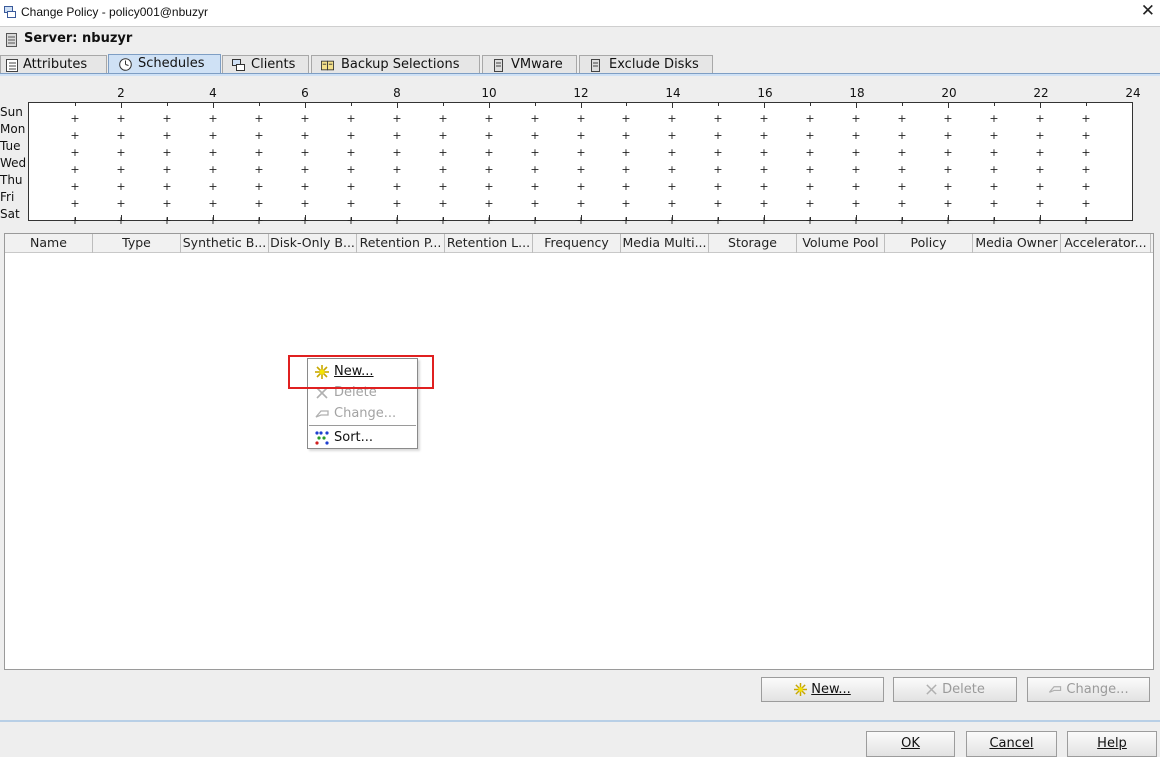  Describe the element at coordinates (1133, 93) in the screenshot. I see `hour-label: 24` at that location.